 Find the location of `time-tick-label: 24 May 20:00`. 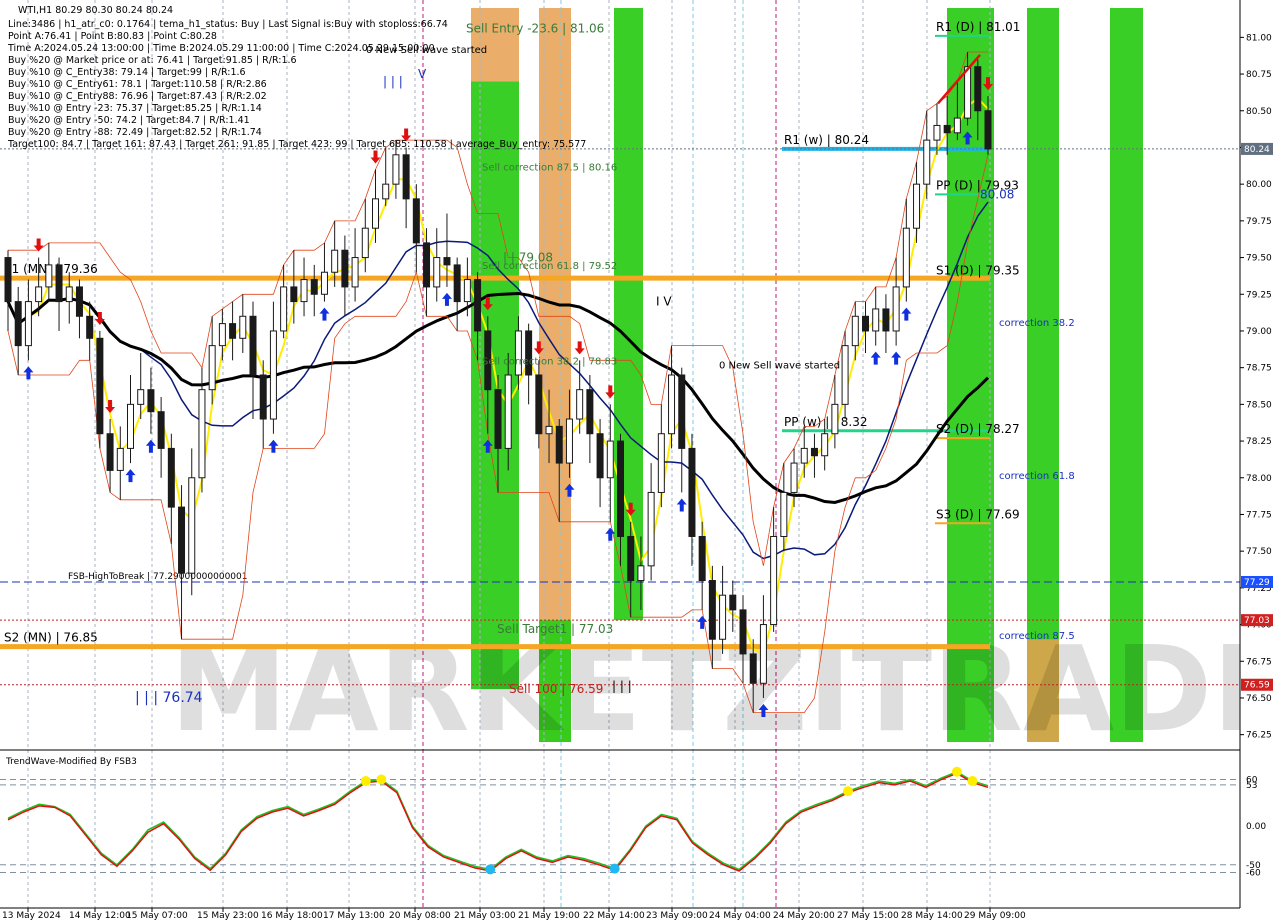

time-tick-label: 24 May 20:00 is located at coordinates (804, 915).